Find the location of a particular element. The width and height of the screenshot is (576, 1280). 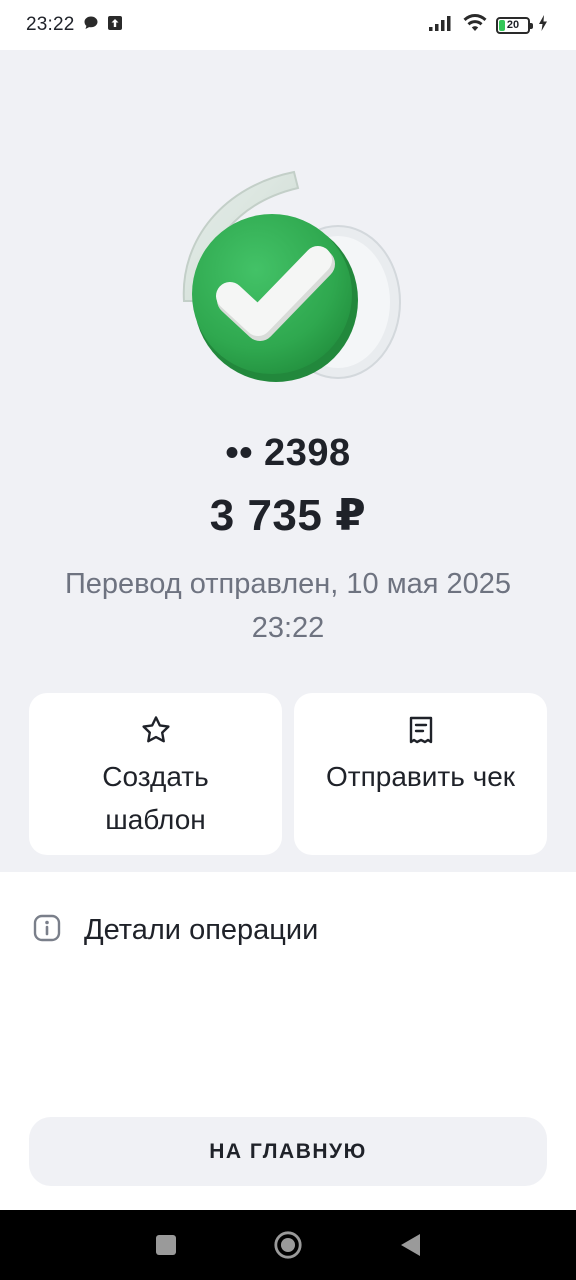

create-template-label: Создать шаблон is located at coordinates (155, 798).